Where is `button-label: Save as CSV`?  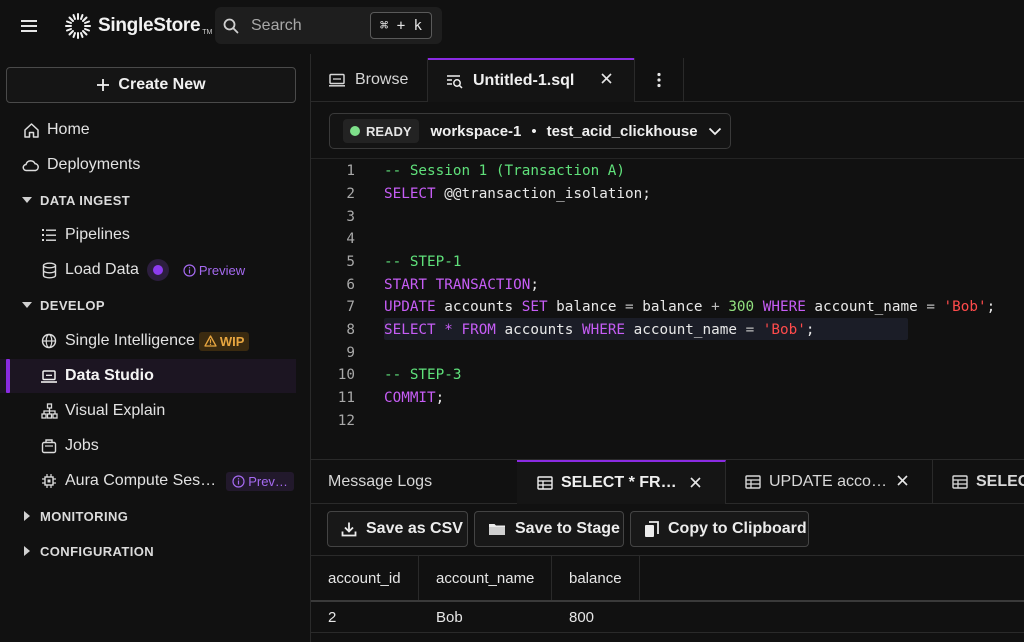 button-label: Save as CSV is located at coordinates (414, 528).